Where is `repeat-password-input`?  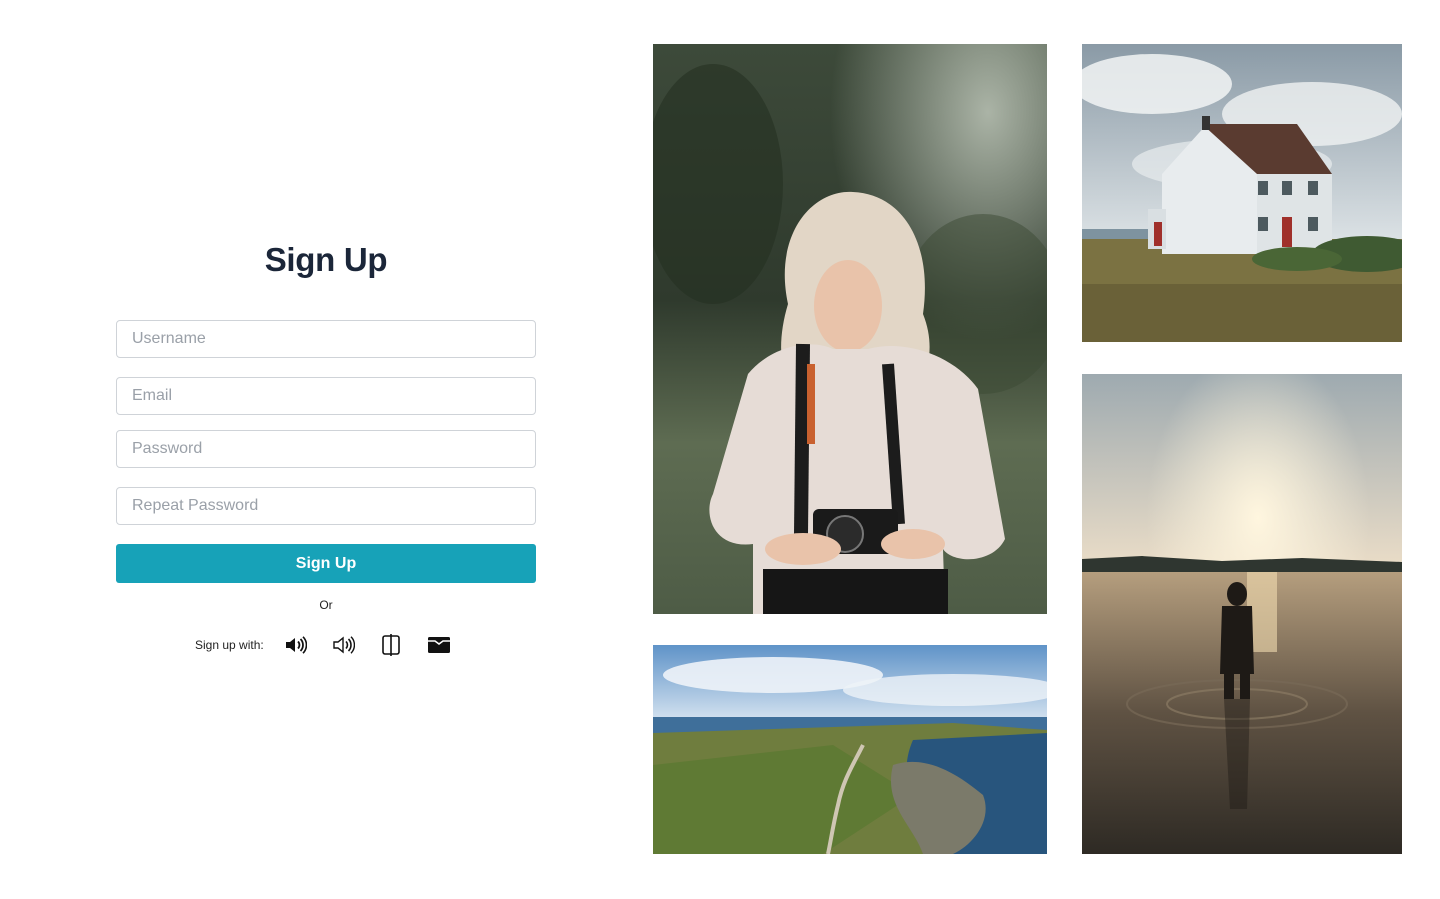 repeat-password-input is located at coordinates (326, 506).